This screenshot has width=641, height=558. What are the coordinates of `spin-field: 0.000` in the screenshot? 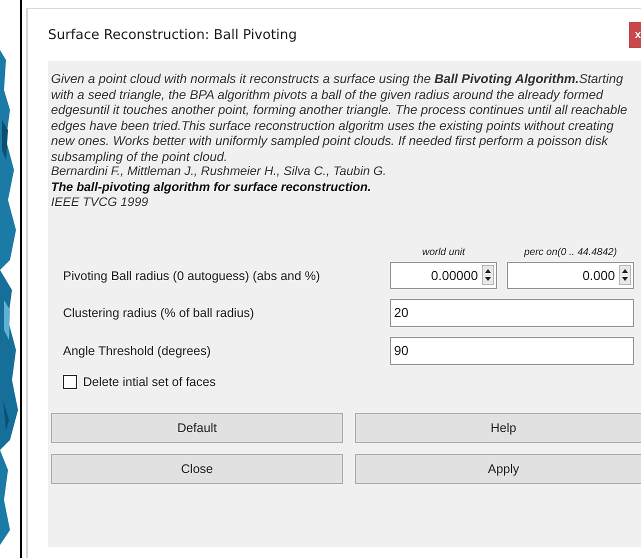 It's located at (570, 275).